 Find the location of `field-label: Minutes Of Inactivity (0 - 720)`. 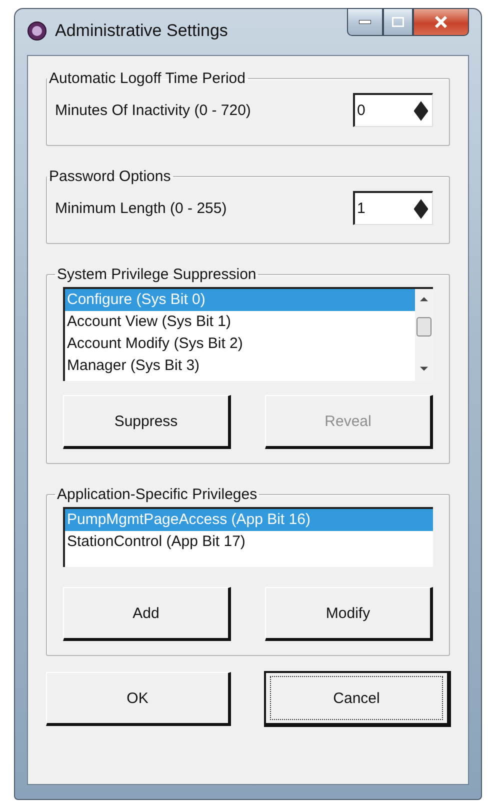

field-label: Minutes Of Inactivity (0 - 720) is located at coordinates (153, 110).